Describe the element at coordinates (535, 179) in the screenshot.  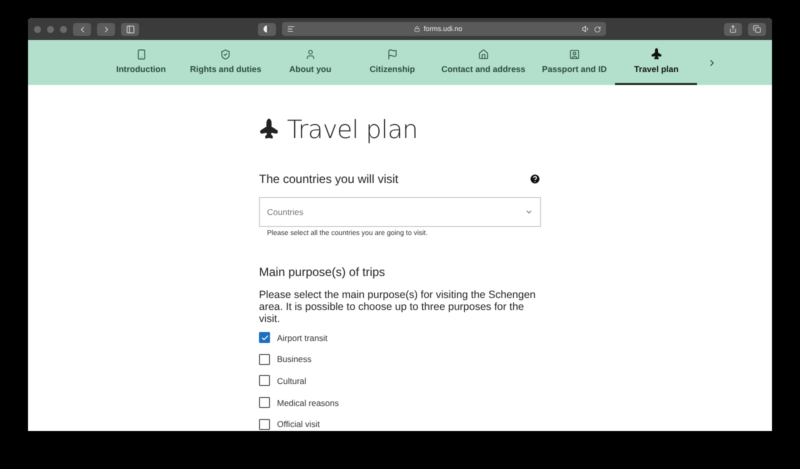
I see `help-icon` at that location.